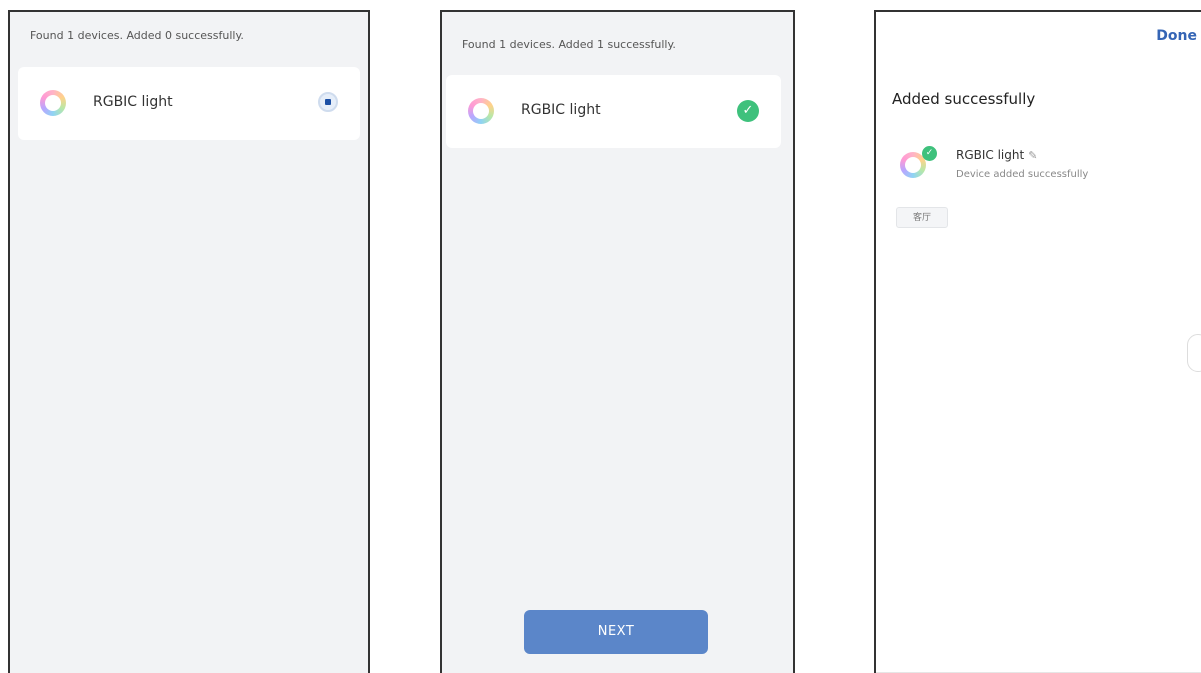 The height and width of the screenshot is (673, 1201). I want to click on room-tag: 客厅, so click(922, 217).